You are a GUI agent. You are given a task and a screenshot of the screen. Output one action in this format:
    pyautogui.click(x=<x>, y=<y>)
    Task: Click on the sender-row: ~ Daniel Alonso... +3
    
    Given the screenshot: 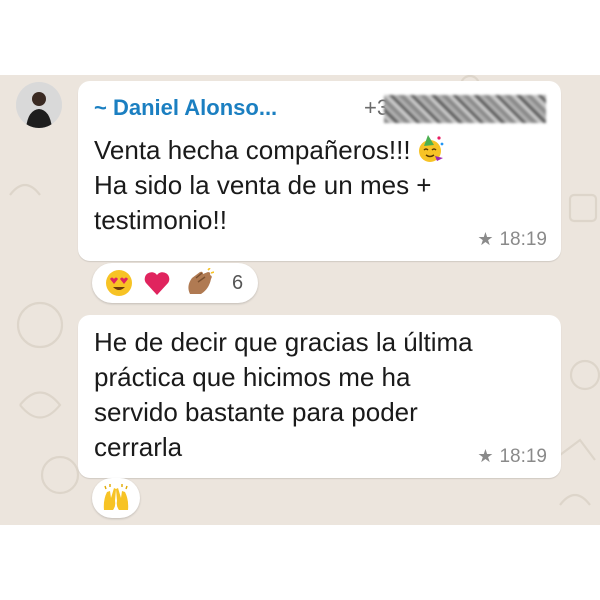 What is the action you would take?
    pyautogui.click(x=321, y=108)
    